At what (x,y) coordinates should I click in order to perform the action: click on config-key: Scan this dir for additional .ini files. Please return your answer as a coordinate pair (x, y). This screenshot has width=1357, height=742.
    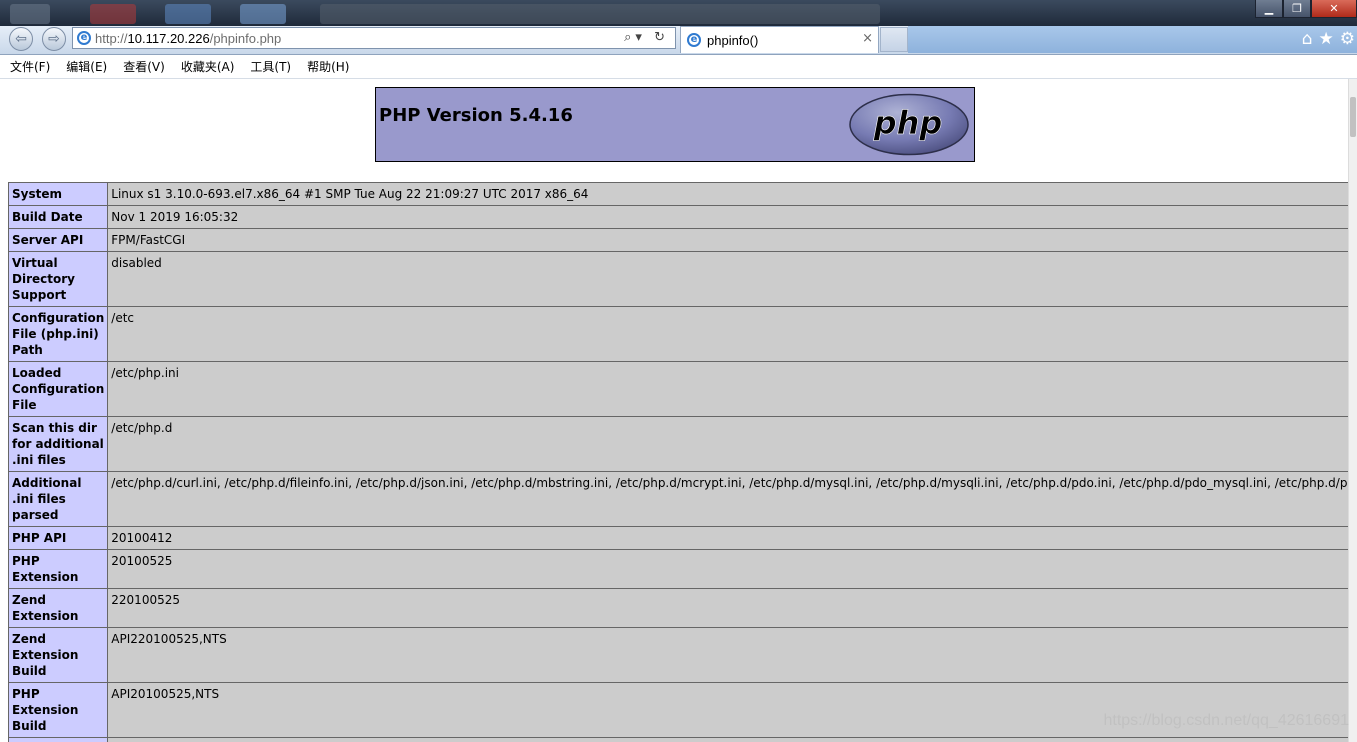
    Looking at the image, I should click on (58, 444).